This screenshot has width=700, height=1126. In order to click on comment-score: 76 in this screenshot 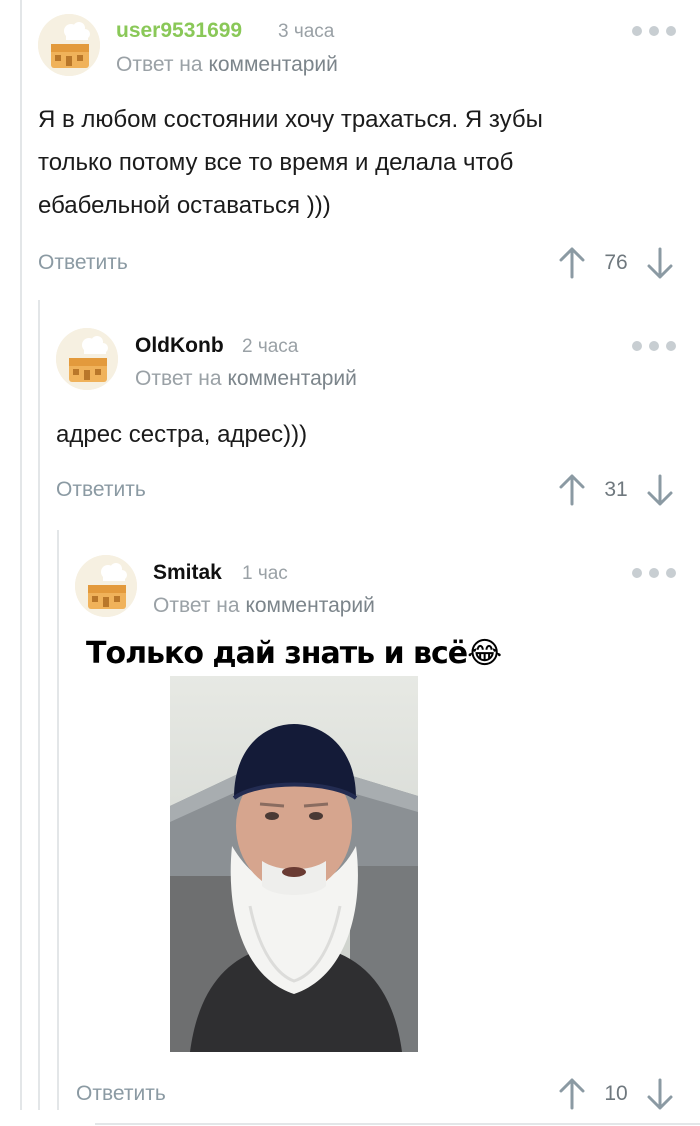, I will do `click(616, 262)`.